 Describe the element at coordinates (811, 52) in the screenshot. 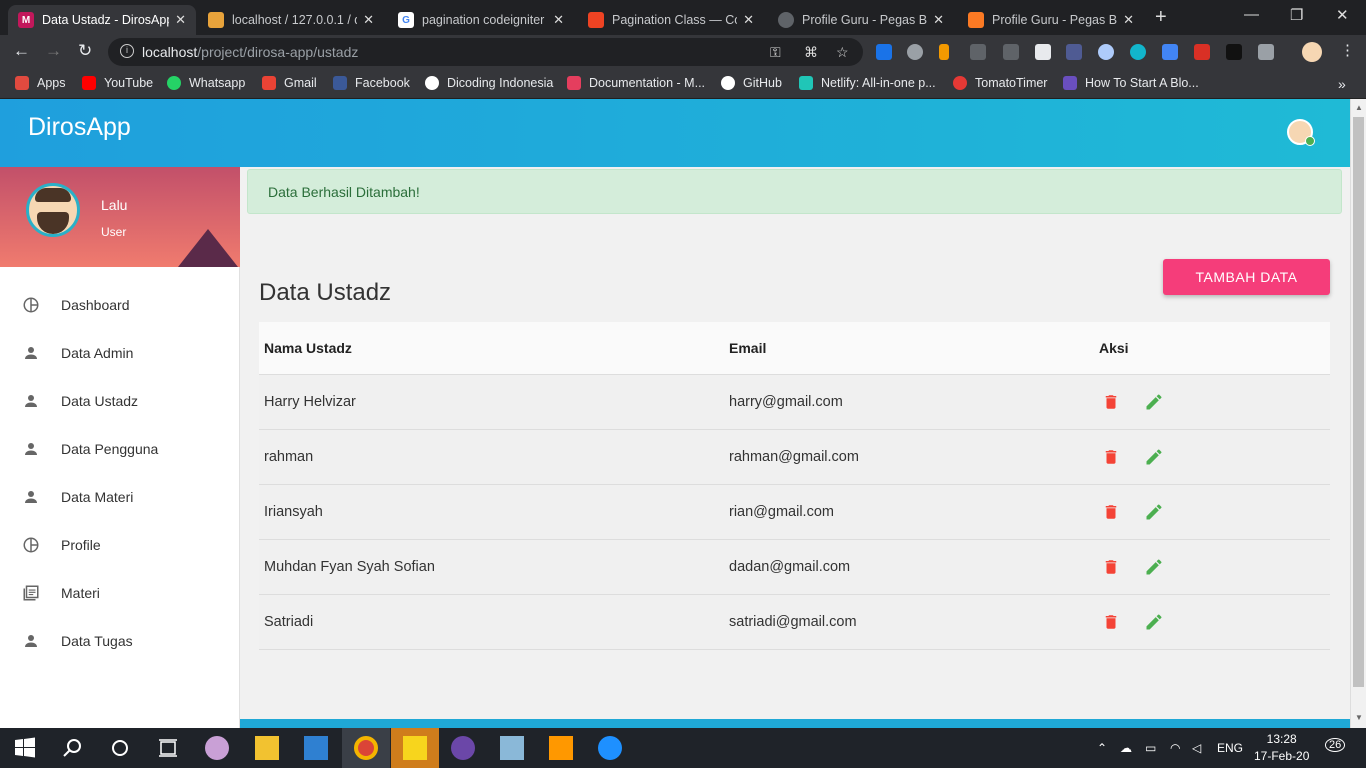

I see `translate-icon: ⌘` at that location.